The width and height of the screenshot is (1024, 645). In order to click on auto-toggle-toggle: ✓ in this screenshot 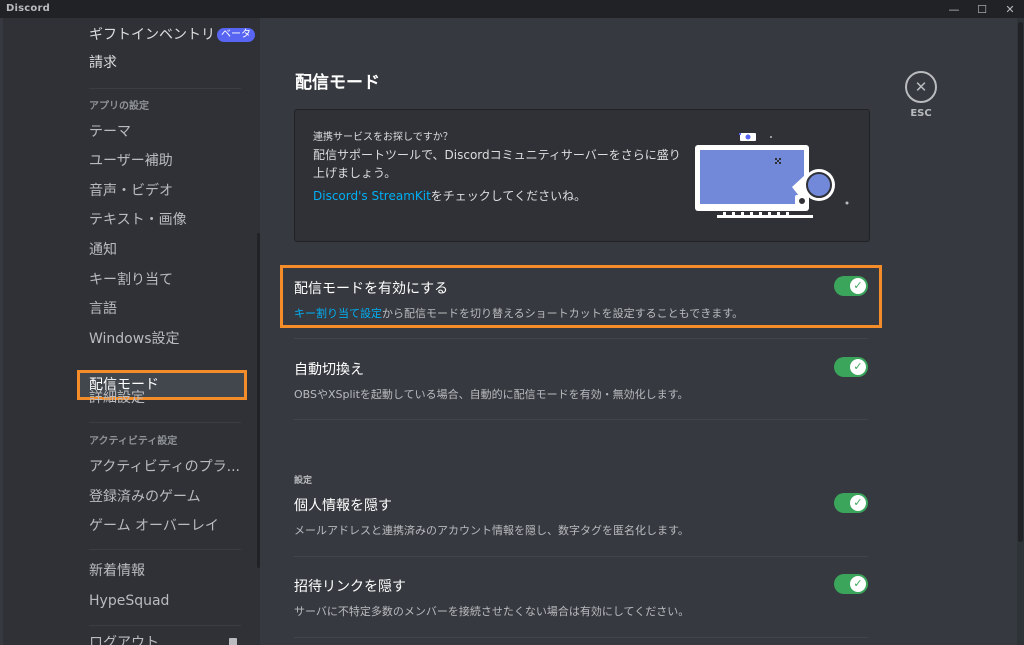, I will do `click(851, 367)`.